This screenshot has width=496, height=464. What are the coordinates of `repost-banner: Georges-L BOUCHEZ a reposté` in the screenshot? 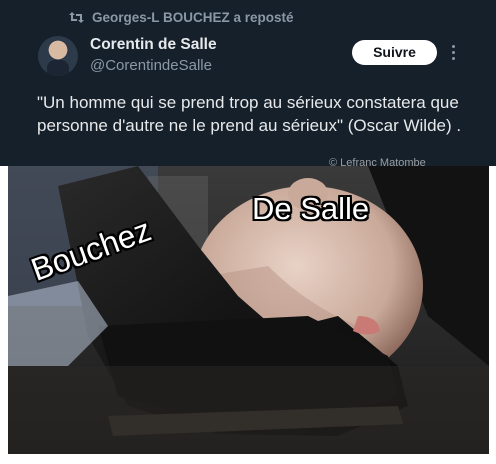 It's located at (181, 17).